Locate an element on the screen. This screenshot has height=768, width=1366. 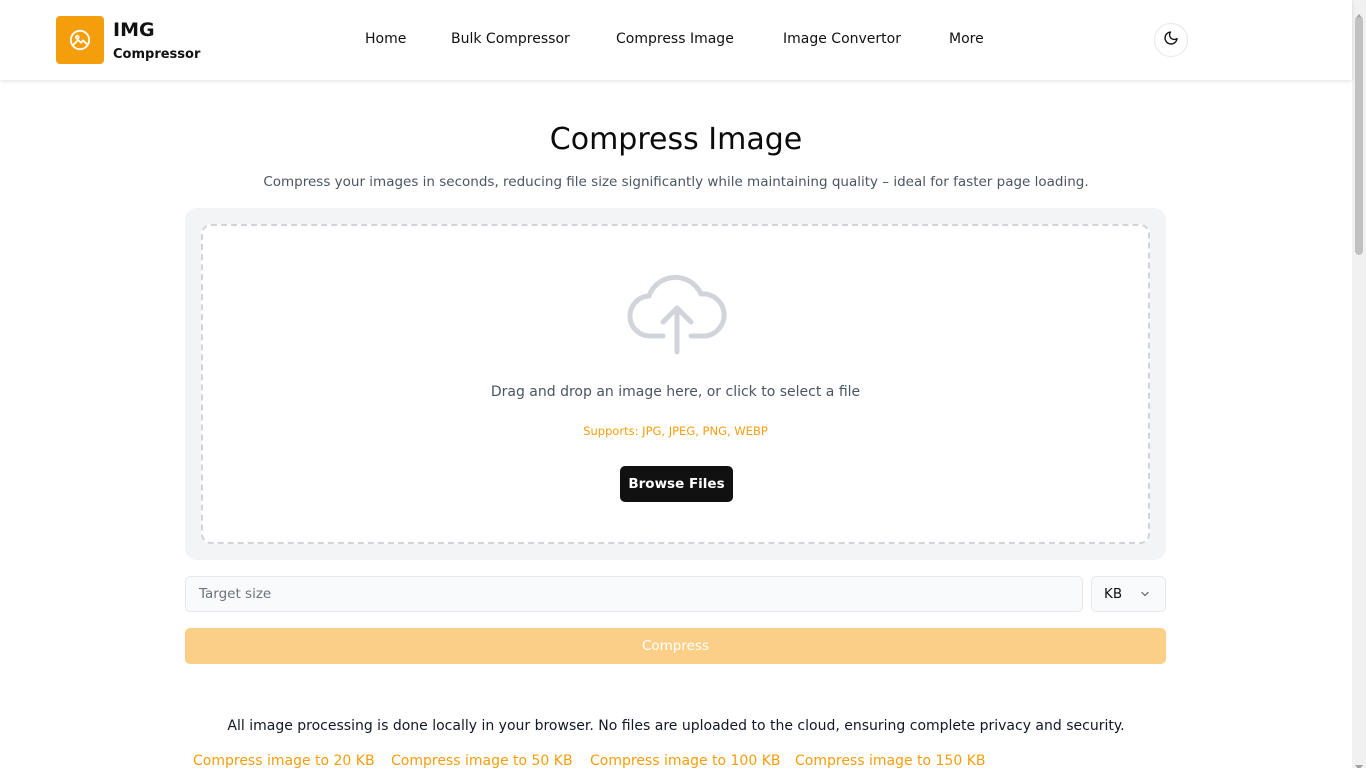
quick-link-50kb: Compress image to 50 KB is located at coordinates (482, 760).